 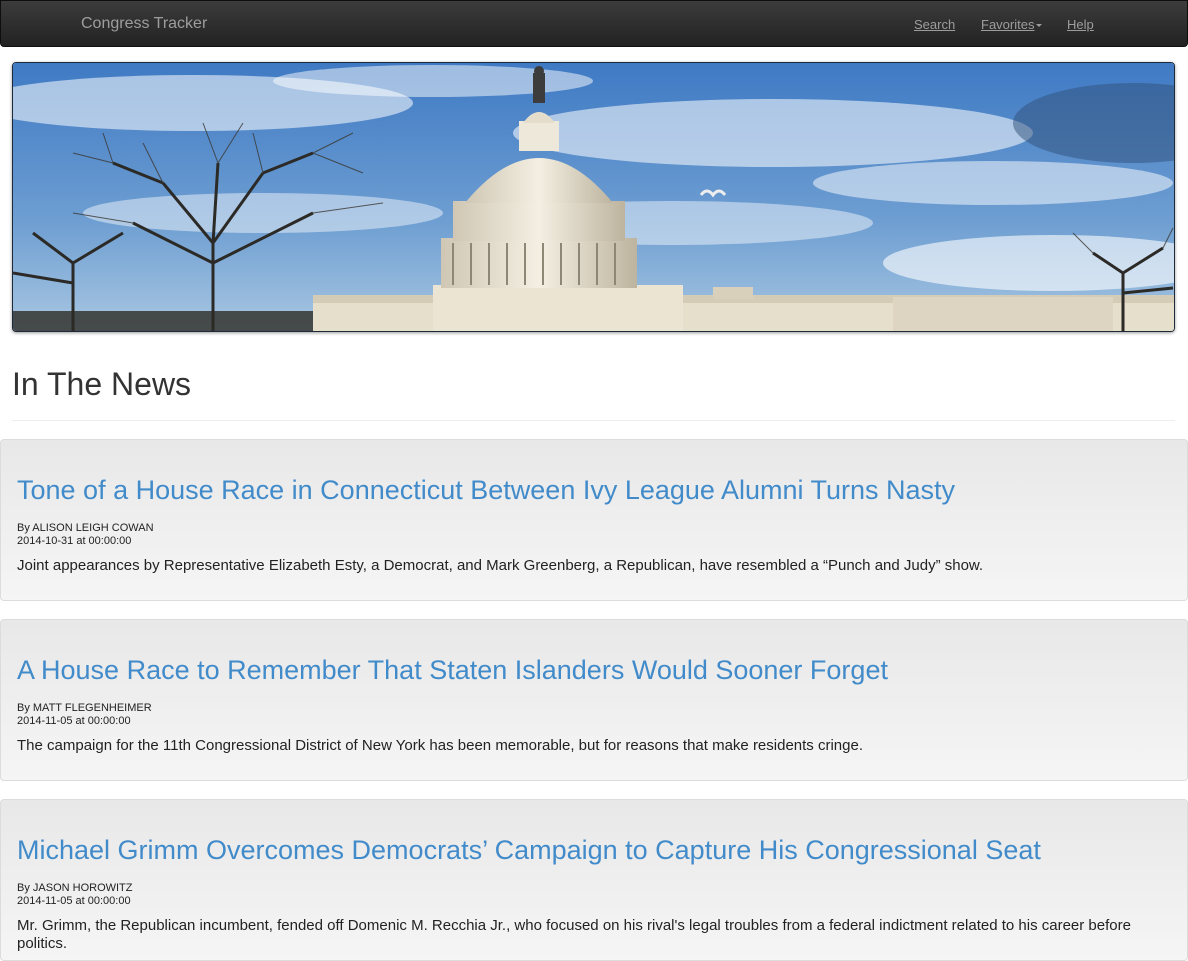 What do you see at coordinates (1080, 24) in the screenshot?
I see `nav-help-link: Help` at bounding box center [1080, 24].